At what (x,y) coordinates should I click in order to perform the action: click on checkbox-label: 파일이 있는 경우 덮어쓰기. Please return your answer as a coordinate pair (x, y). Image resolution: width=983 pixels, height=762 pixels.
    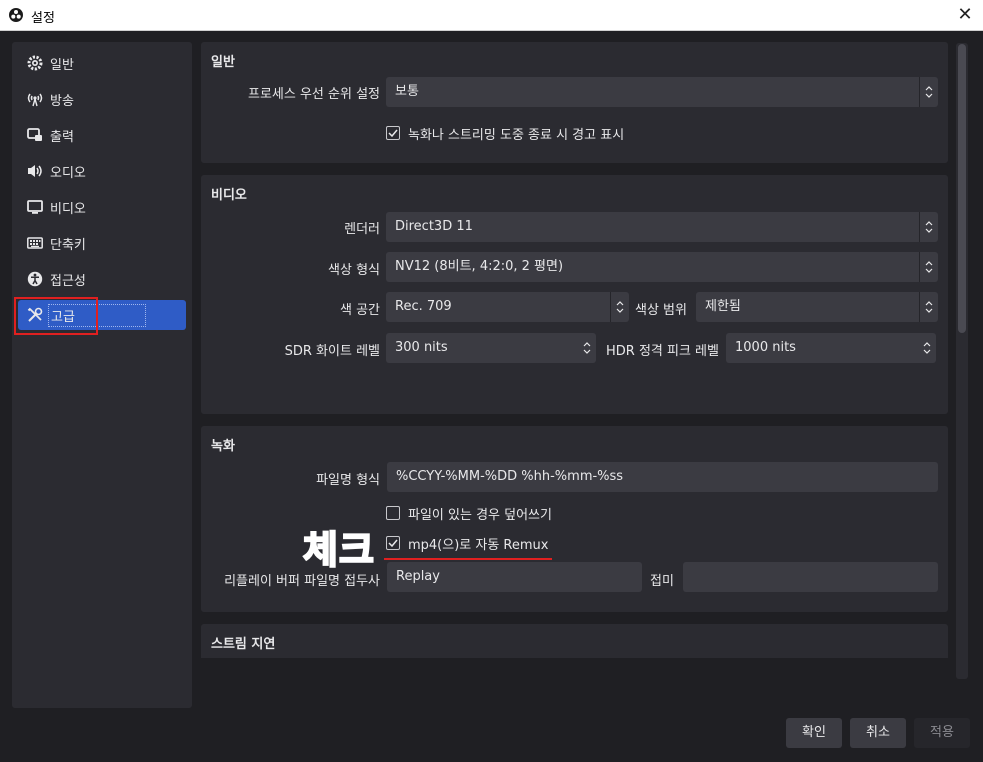
    Looking at the image, I should click on (480, 515).